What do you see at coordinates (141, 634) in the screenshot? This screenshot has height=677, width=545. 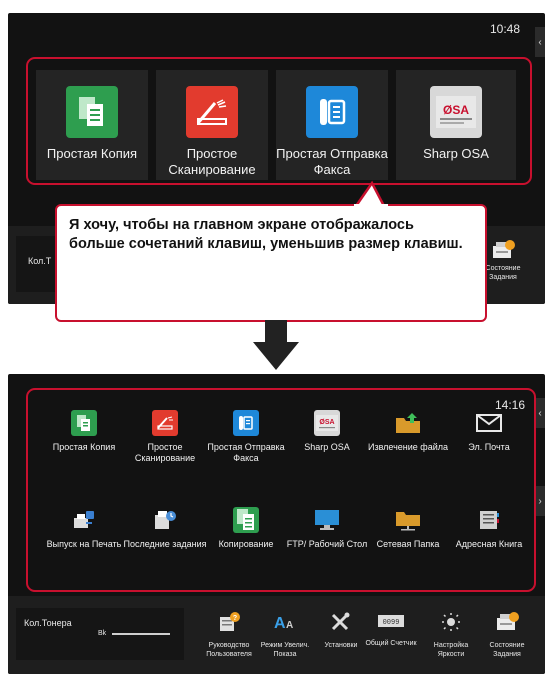 I see `toner-level-bar` at bounding box center [141, 634].